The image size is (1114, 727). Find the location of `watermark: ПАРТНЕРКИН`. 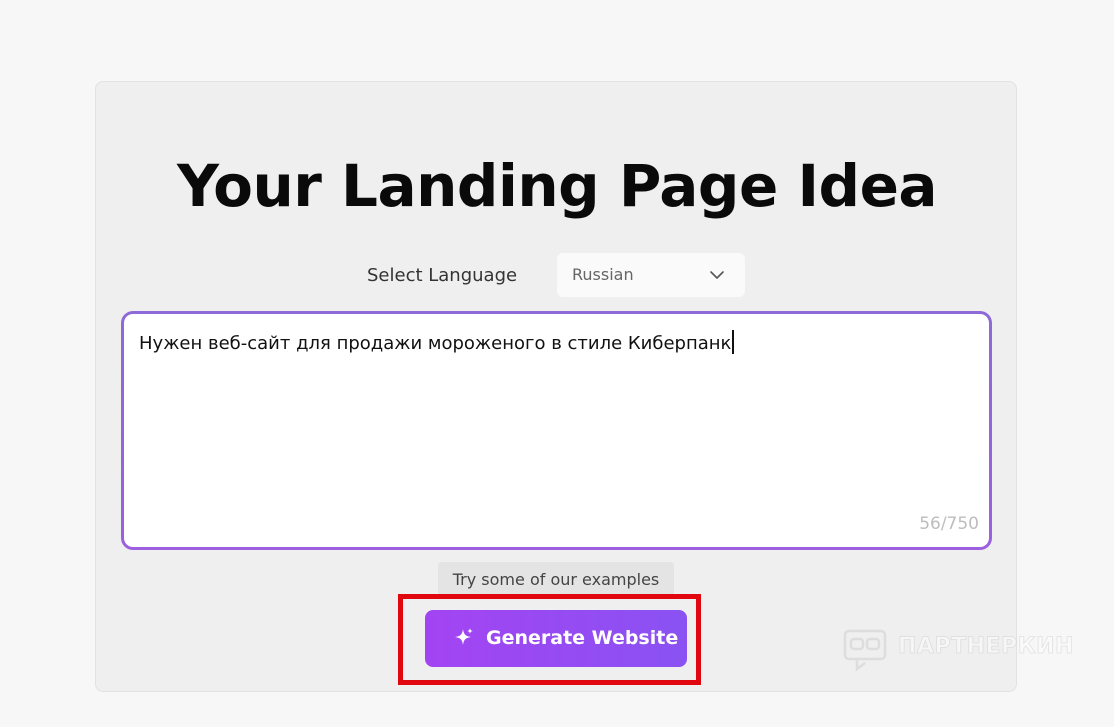

watermark: ПАРТНЕРКИН is located at coordinates (958, 652).